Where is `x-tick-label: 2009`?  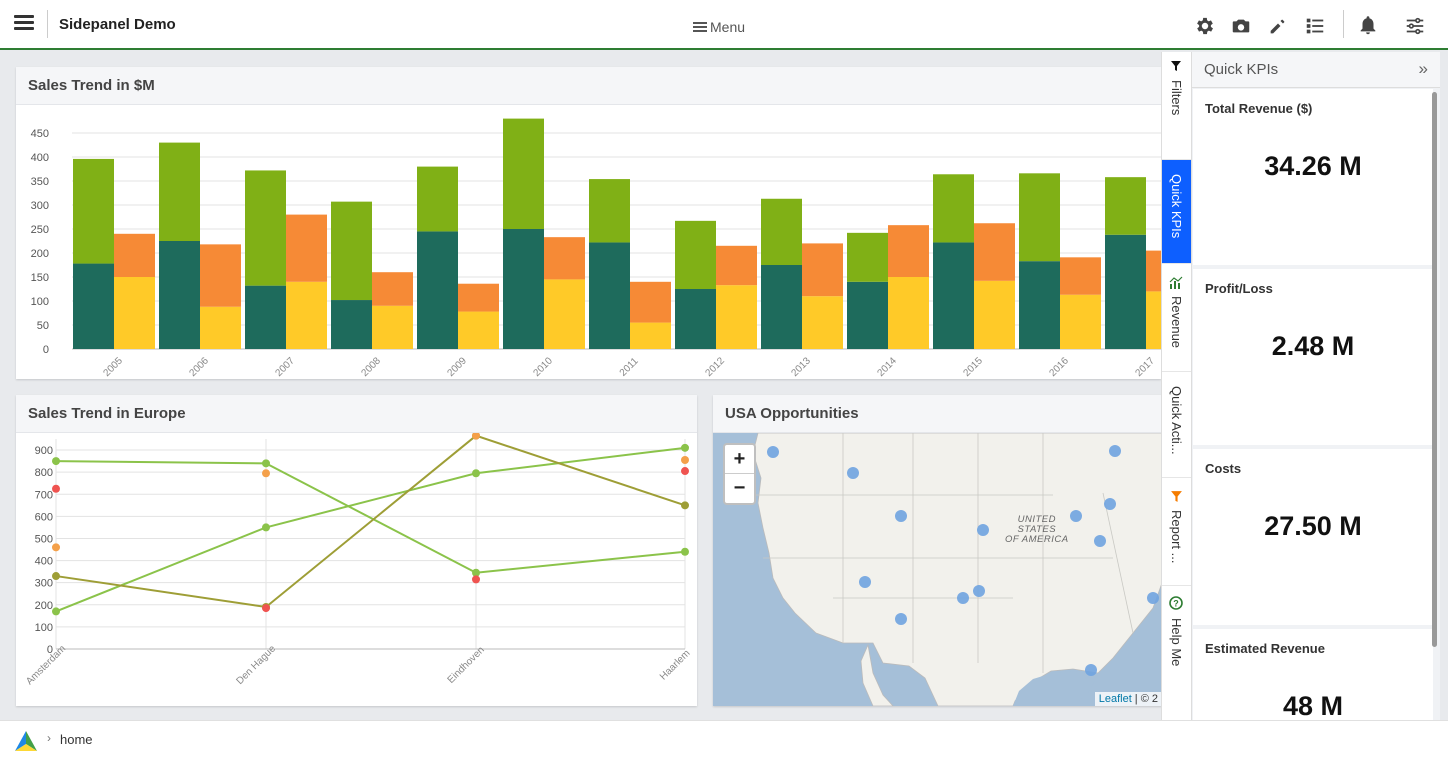
x-tick-label: 2009 is located at coordinates (457, 367).